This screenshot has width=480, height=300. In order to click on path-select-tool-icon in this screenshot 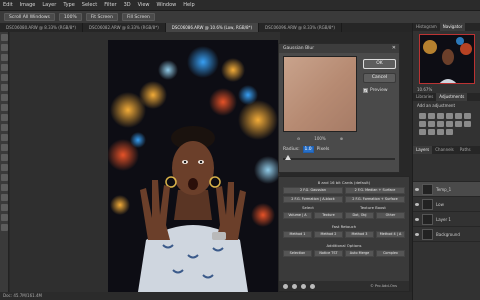, I will do `click(4, 197)`.